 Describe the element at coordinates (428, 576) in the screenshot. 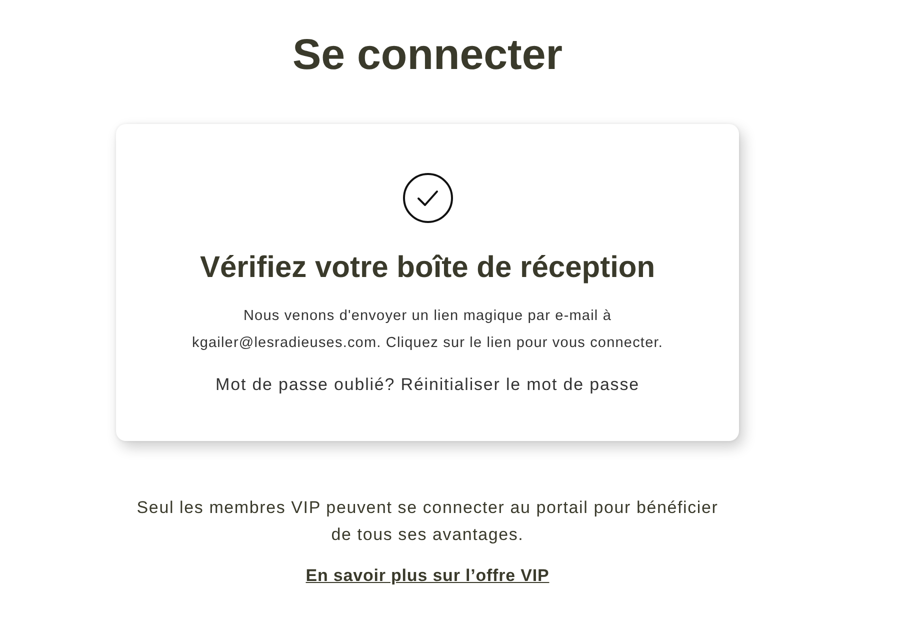

I see `vip-offer-link: En savoir plus sur l’offre VIP` at that location.